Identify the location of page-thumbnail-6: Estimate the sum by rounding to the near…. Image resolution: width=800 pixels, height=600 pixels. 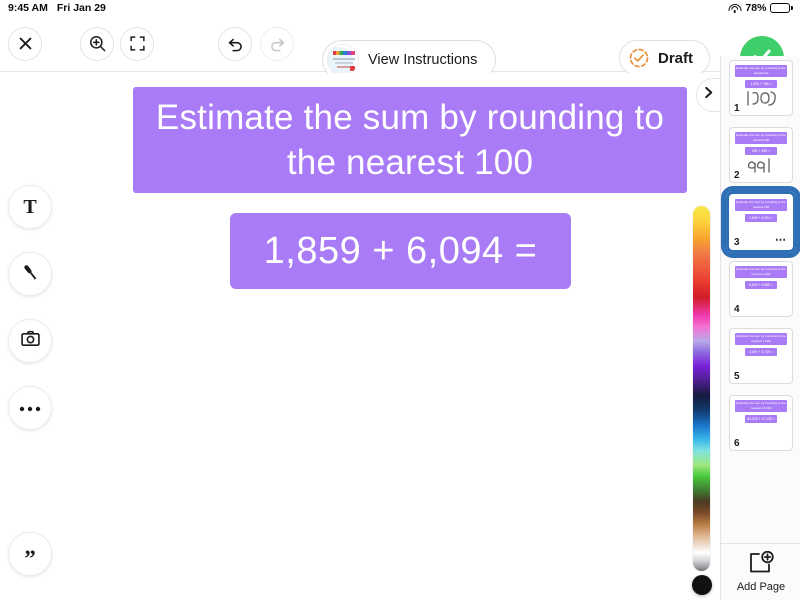
(761, 423).